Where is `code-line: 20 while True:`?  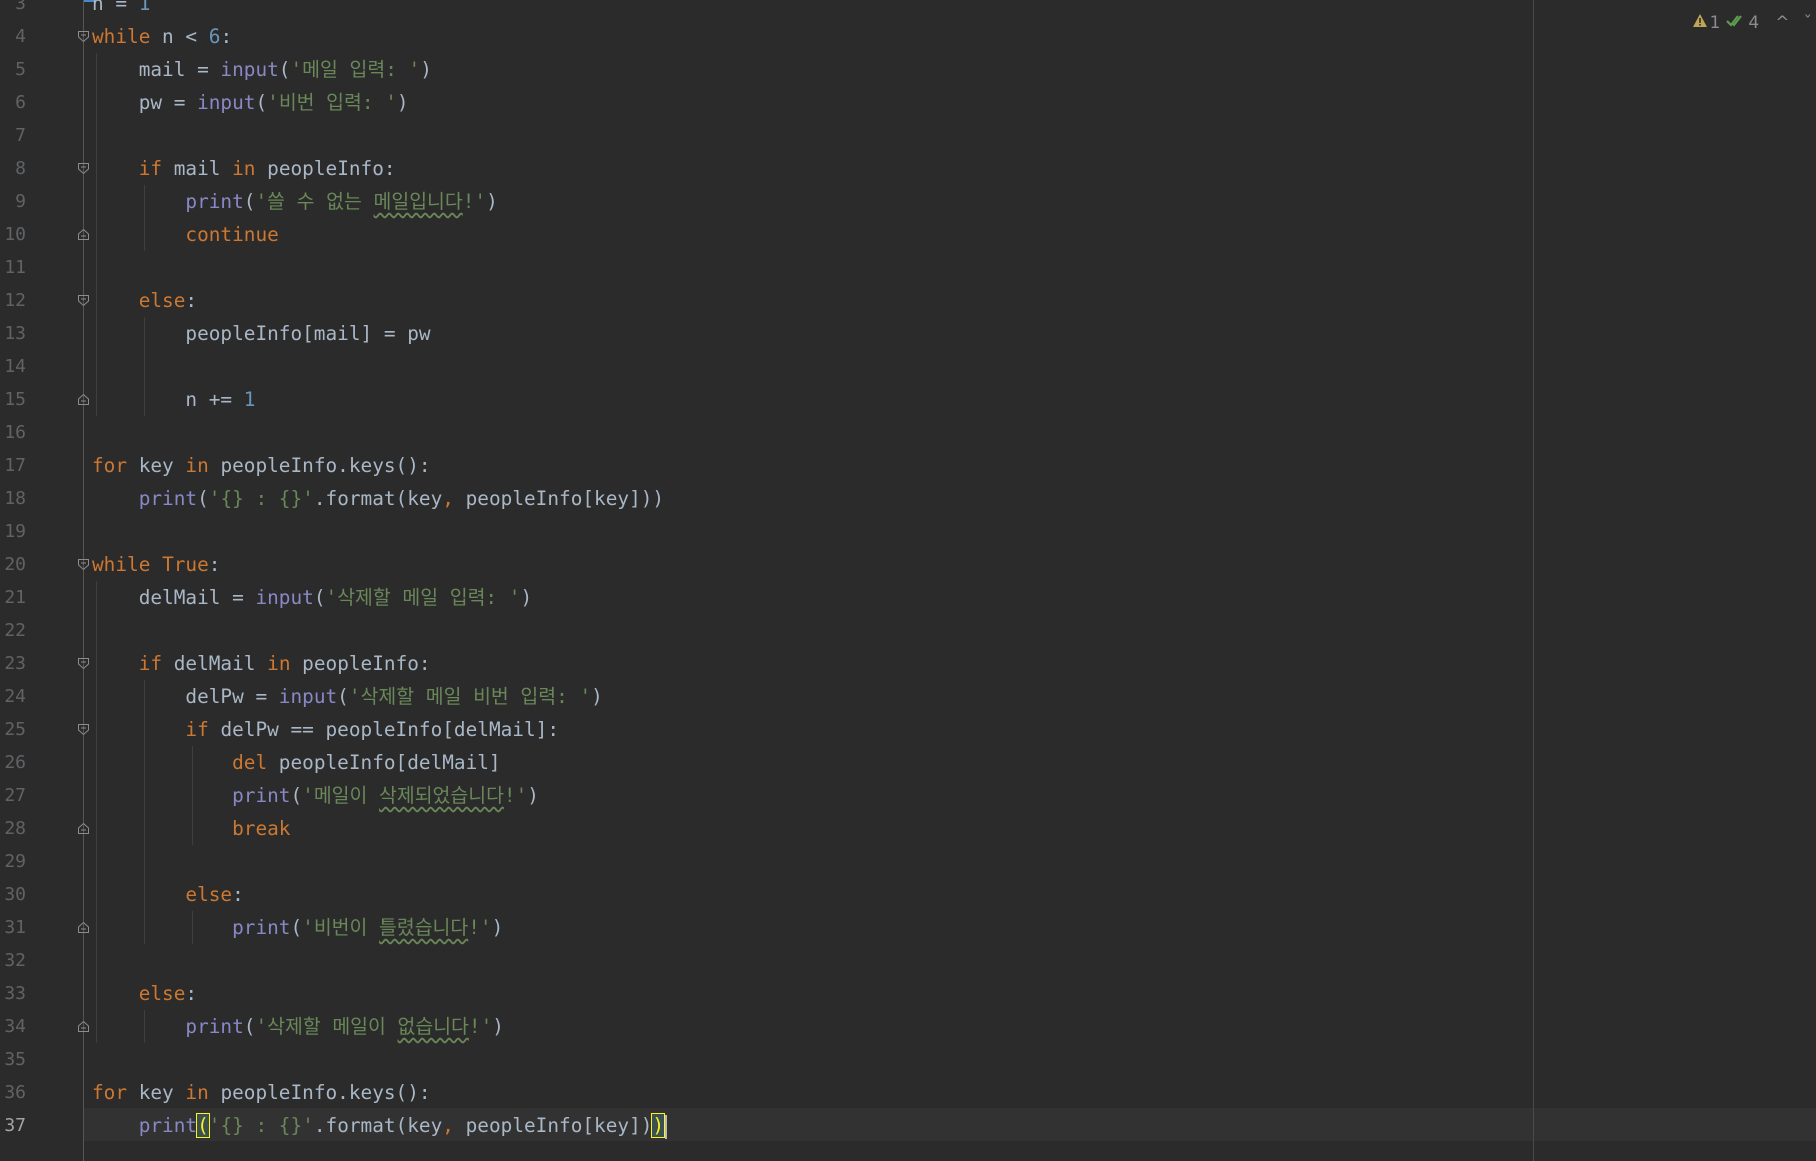 code-line: 20 while True: is located at coordinates (908, 564).